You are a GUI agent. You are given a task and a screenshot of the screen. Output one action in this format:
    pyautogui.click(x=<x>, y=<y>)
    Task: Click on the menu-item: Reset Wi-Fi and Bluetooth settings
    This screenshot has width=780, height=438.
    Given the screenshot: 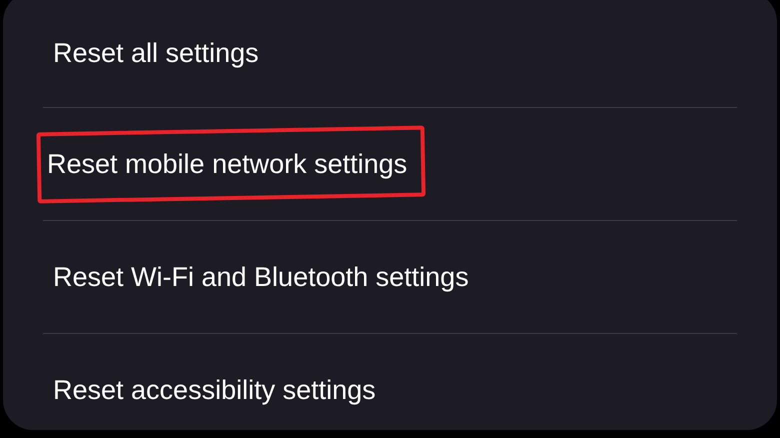 What is the action you would take?
    pyautogui.click(x=261, y=277)
    